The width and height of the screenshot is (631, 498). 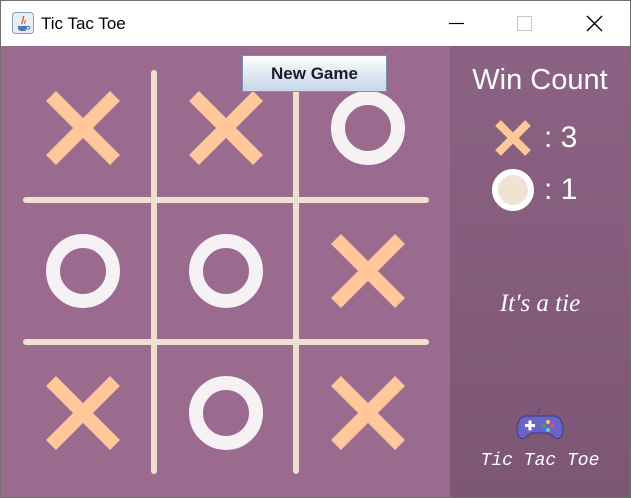 What do you see at coordinates (23, 23) in the screenshot?
I see `java-app-icon` at bounding box center [23, 23].